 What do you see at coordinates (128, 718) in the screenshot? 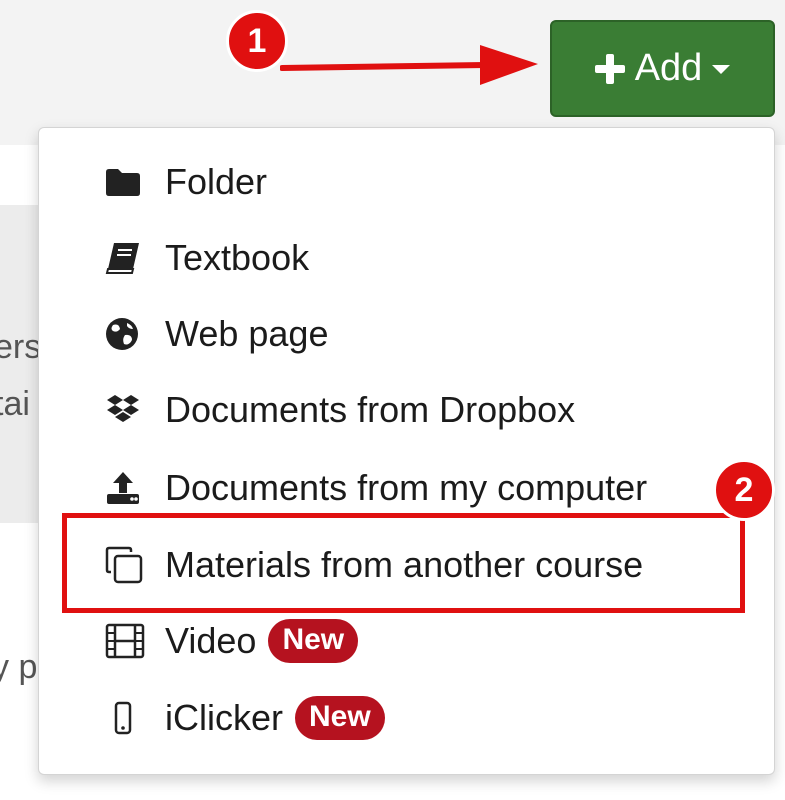
I see `mobile-icon` at bounding box center [128, 718].